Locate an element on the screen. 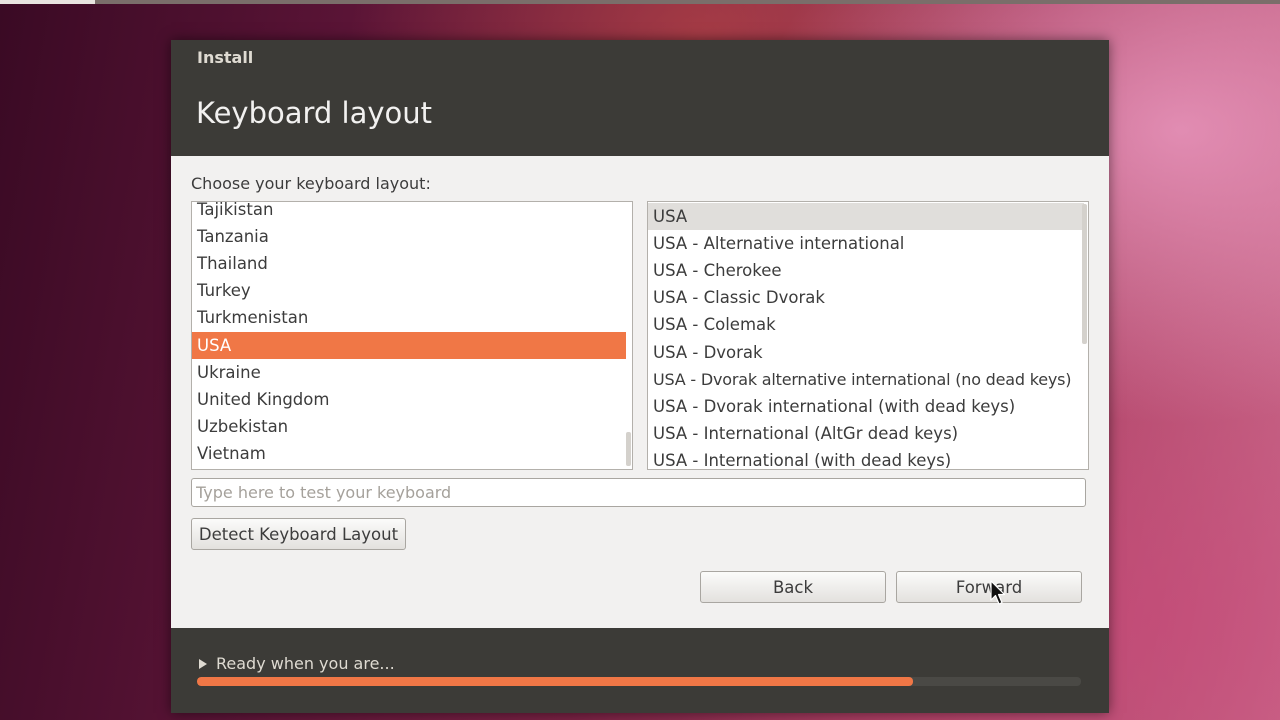 Image resolution: width=1280 pixels, height=720 pixels. detect-keyboard-layout-button: Detect Keyboard Layout is located at coordinates (298, 534).